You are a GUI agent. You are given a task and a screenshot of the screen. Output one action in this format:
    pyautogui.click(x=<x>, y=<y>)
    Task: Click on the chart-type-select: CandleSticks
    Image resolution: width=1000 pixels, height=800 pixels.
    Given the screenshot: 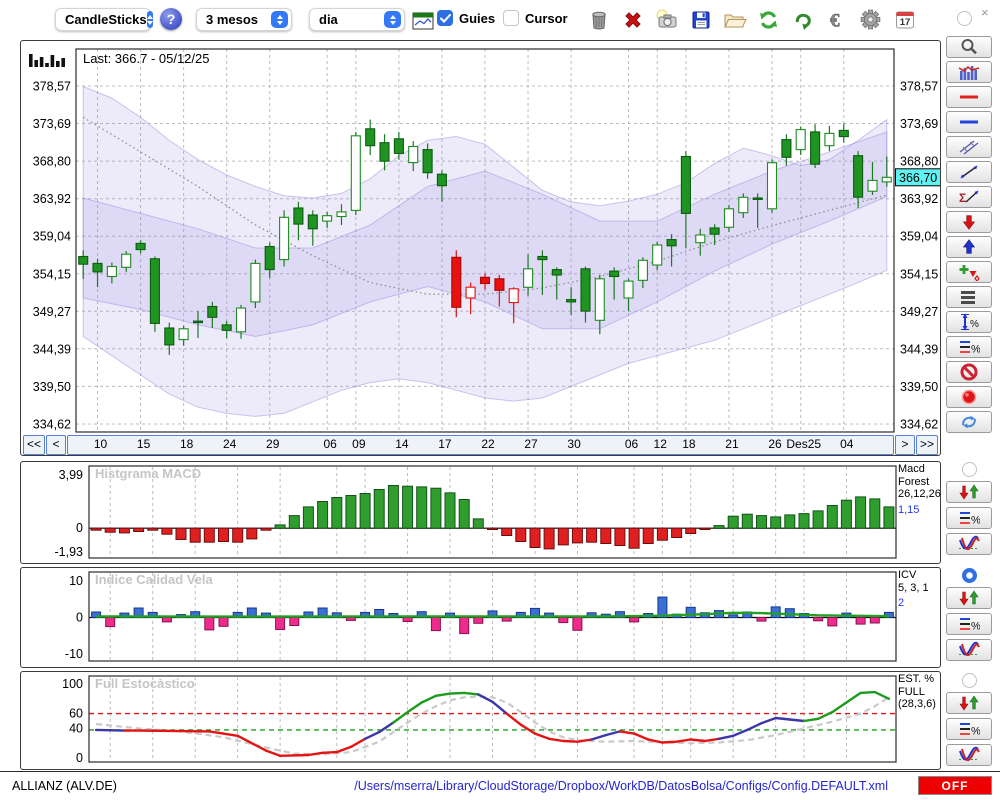 What is the action you would take?
    pyautogui.click(x=104, y=19)
    